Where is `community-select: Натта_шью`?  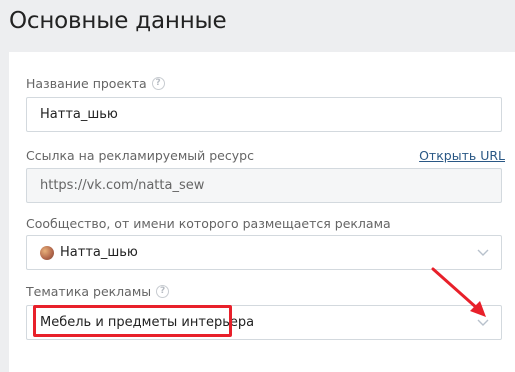 community-select: Натта_шью is located at coordinates (264, 252).